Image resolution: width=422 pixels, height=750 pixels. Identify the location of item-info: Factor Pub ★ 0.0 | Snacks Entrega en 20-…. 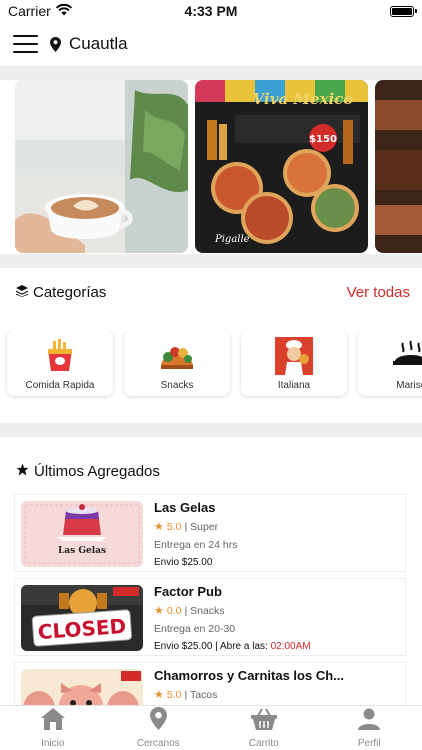
(276, 617).